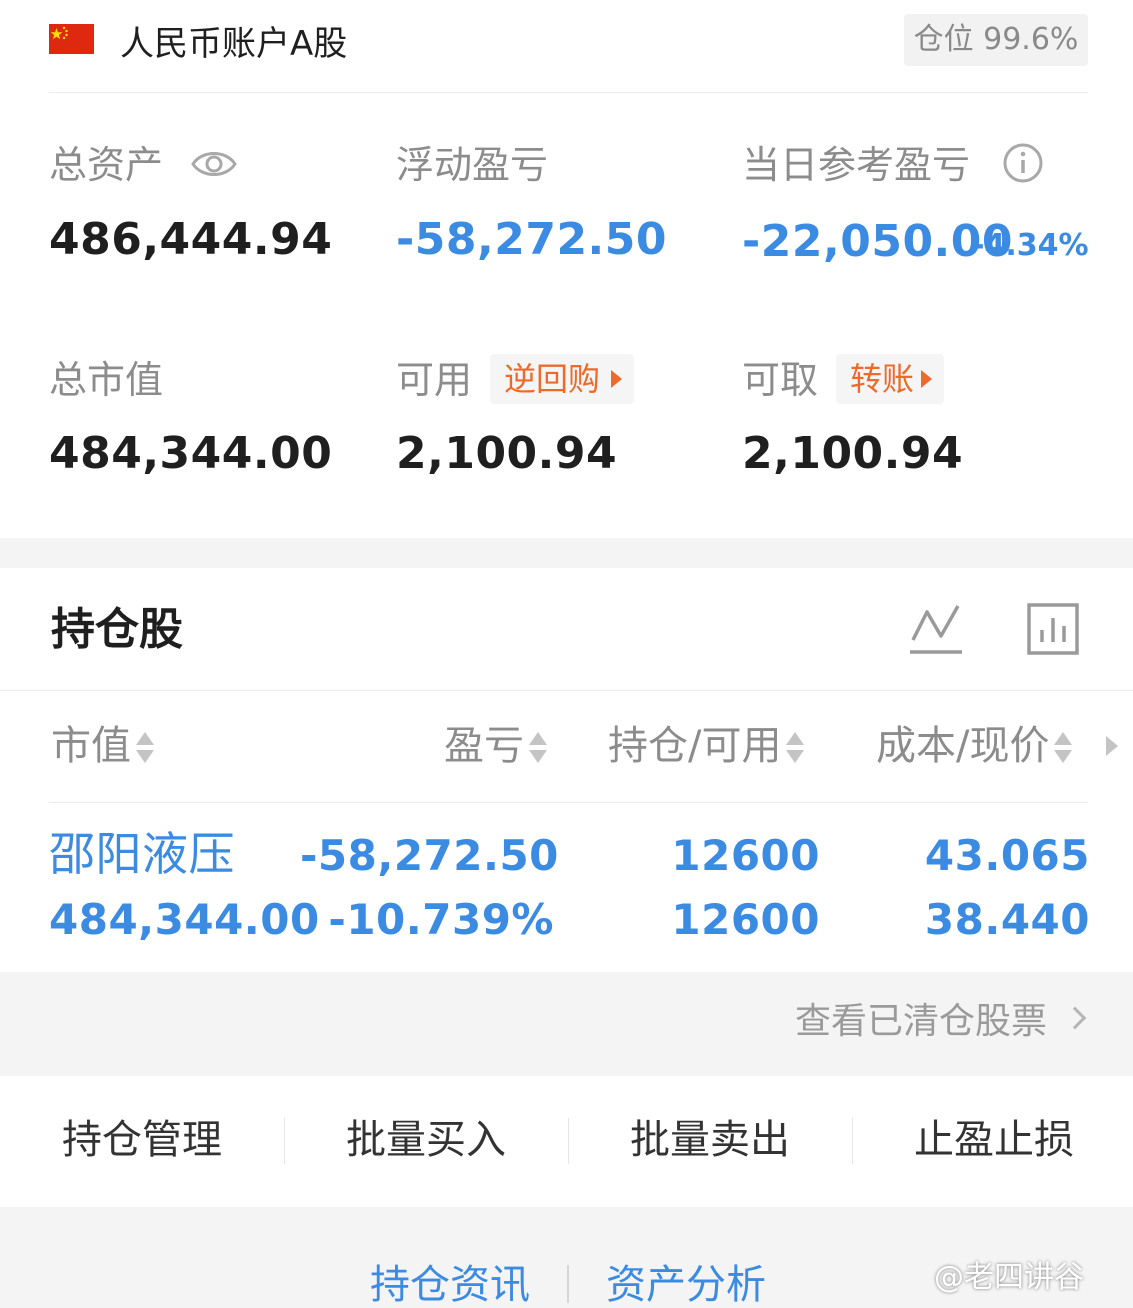 This screenshot has width=1133, height=1308. I want to click on column-header-label: 持仓/可用, so click(695, 746).